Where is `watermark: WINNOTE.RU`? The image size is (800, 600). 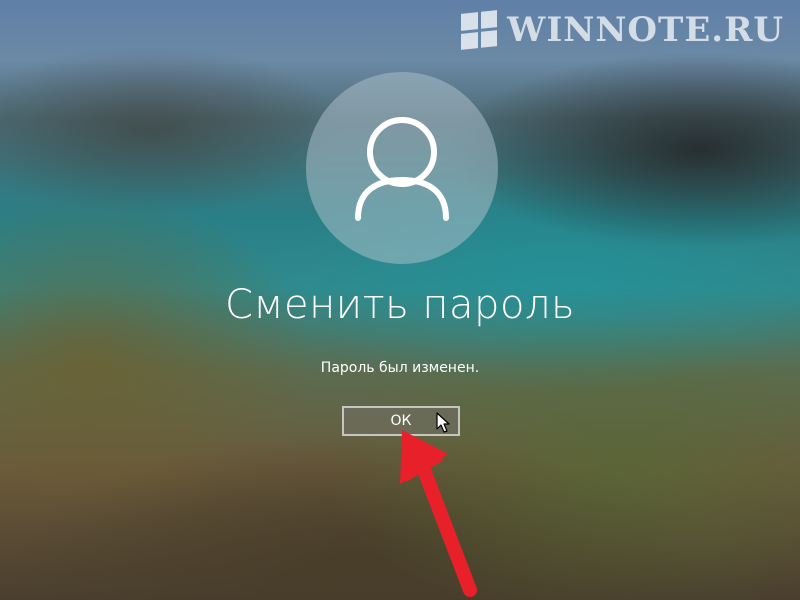 watermark: WINNOTE.RU is located at coordinates (622, 30).